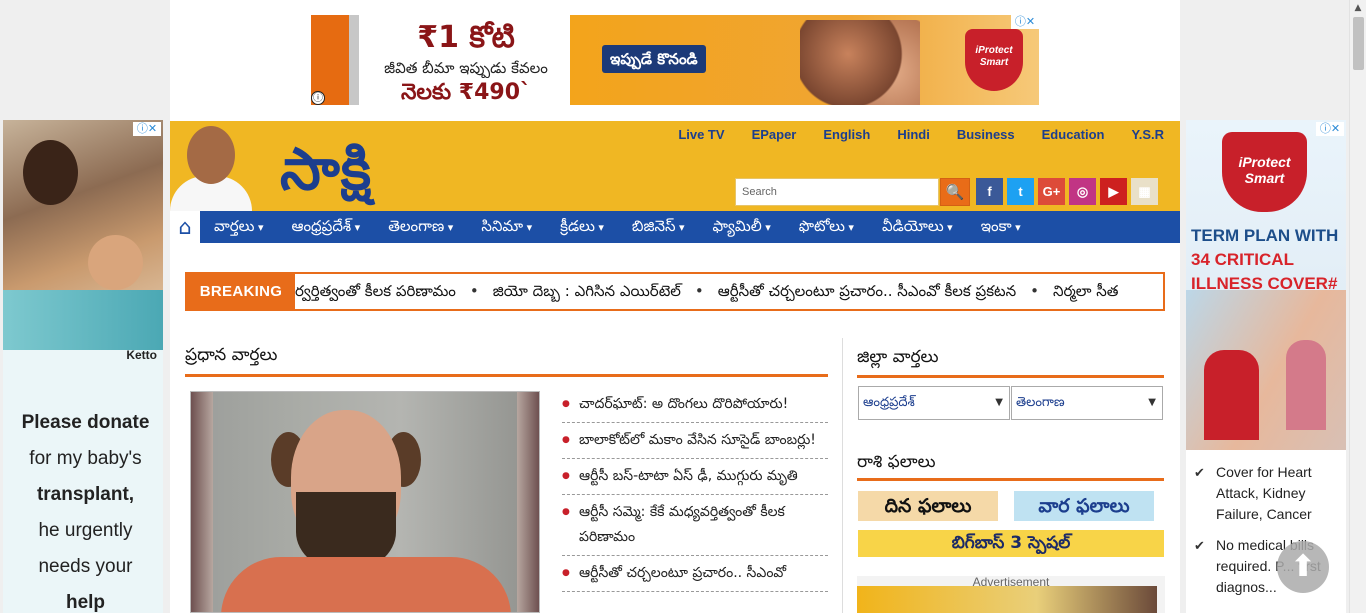 This screenshot has height=613, width=1366. Describe the element at coordinates (695, 574) in the screenshot. I see `news-item: ఆర్టీసీతో చర్చలంటూ ప్రచారం.. సీఎంవో` at that location.